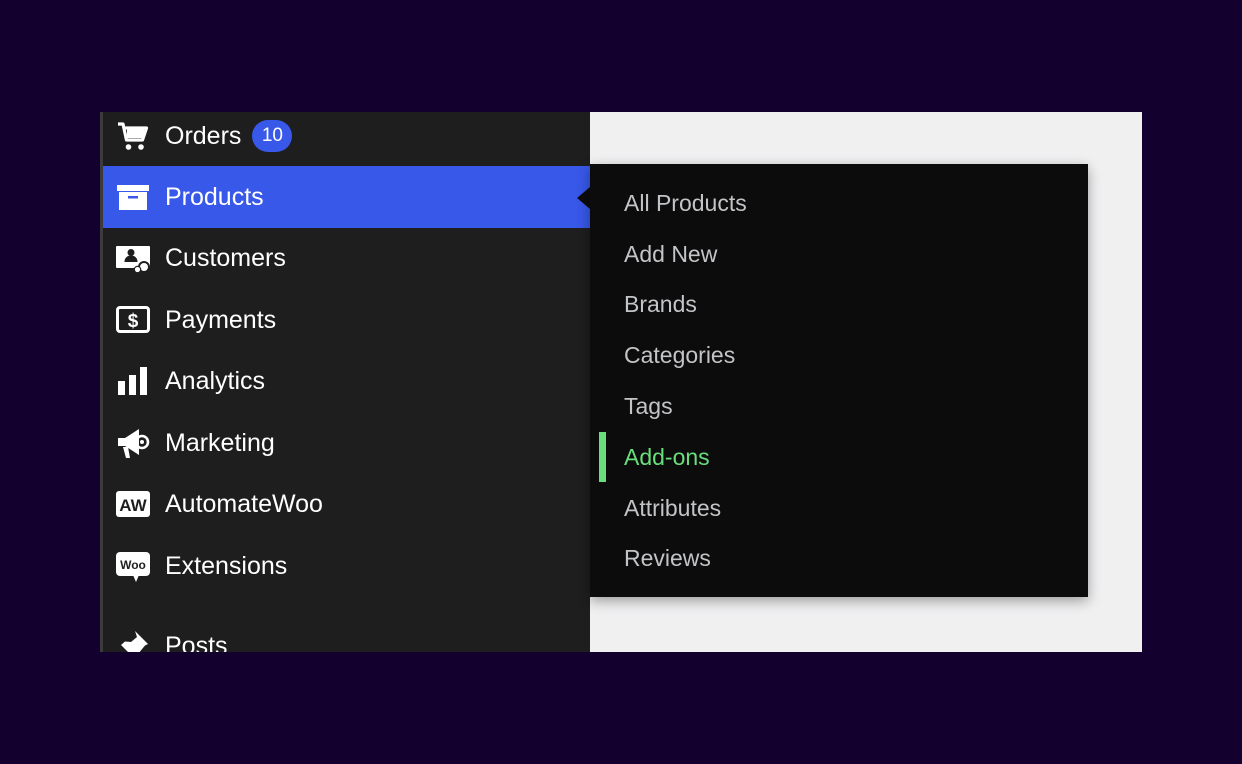  What do you see at coordinates (839, 355) in the screenshot?
I see `submenu-item-categories: Categories` at bounding box center [839, 355].